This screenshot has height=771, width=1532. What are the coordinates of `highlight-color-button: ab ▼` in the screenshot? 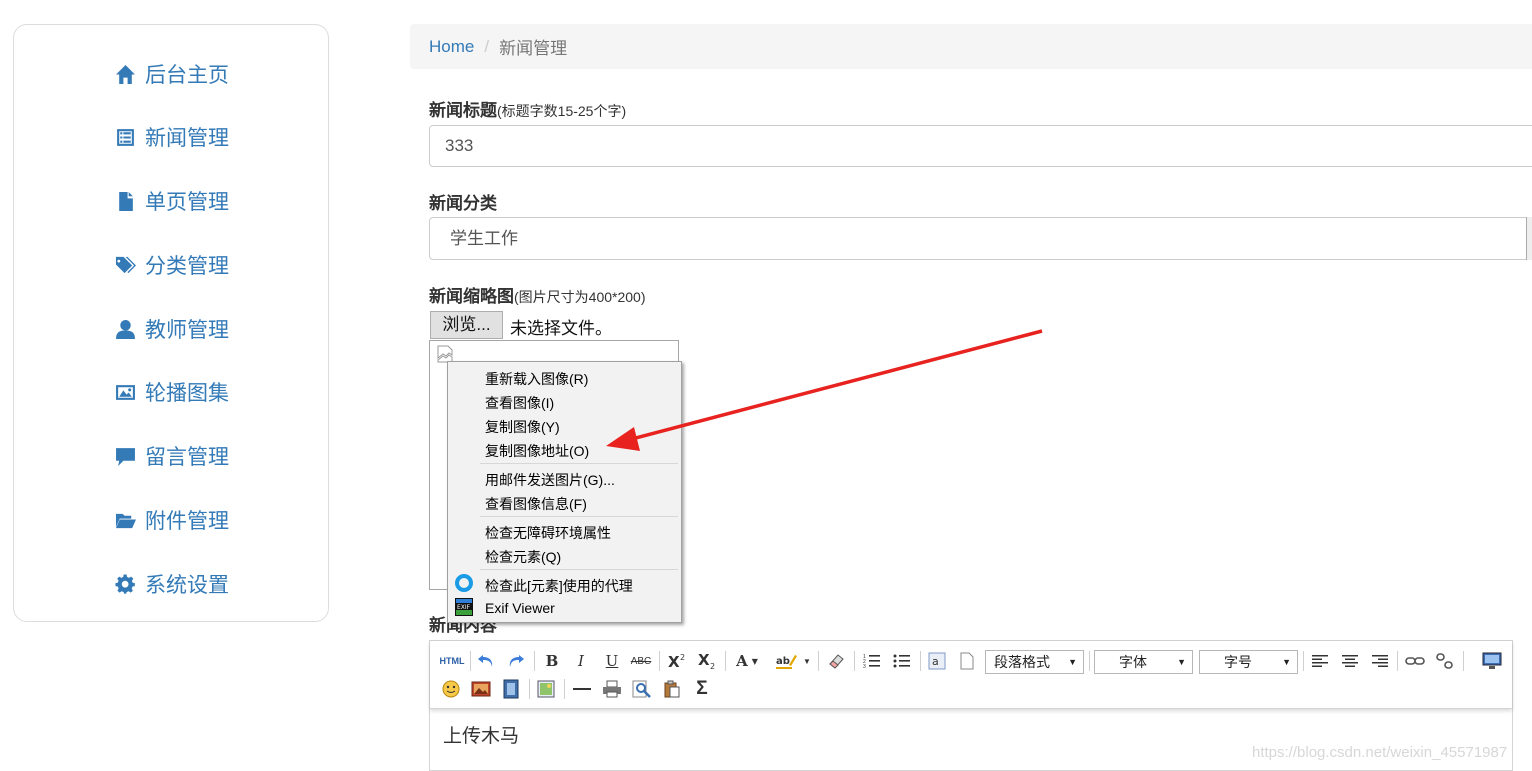 It's located at (793, 661).